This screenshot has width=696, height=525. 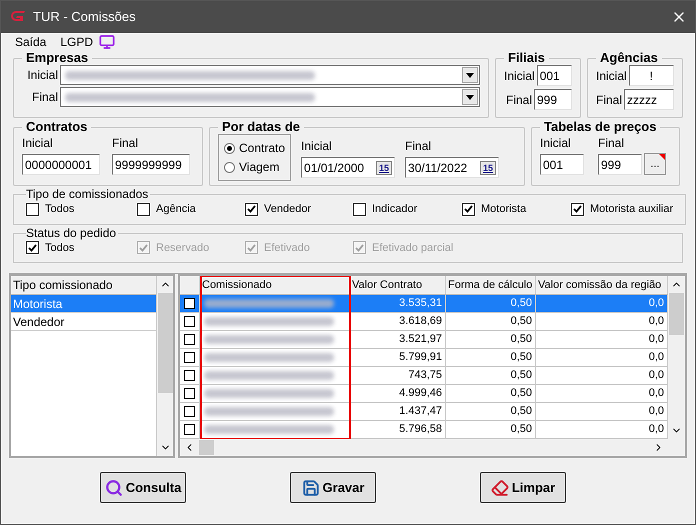 What do you see at coordinates (398, 429) in the screenshot?
I see `table-cell: 5.796,58` at bounding box center [398, 429].